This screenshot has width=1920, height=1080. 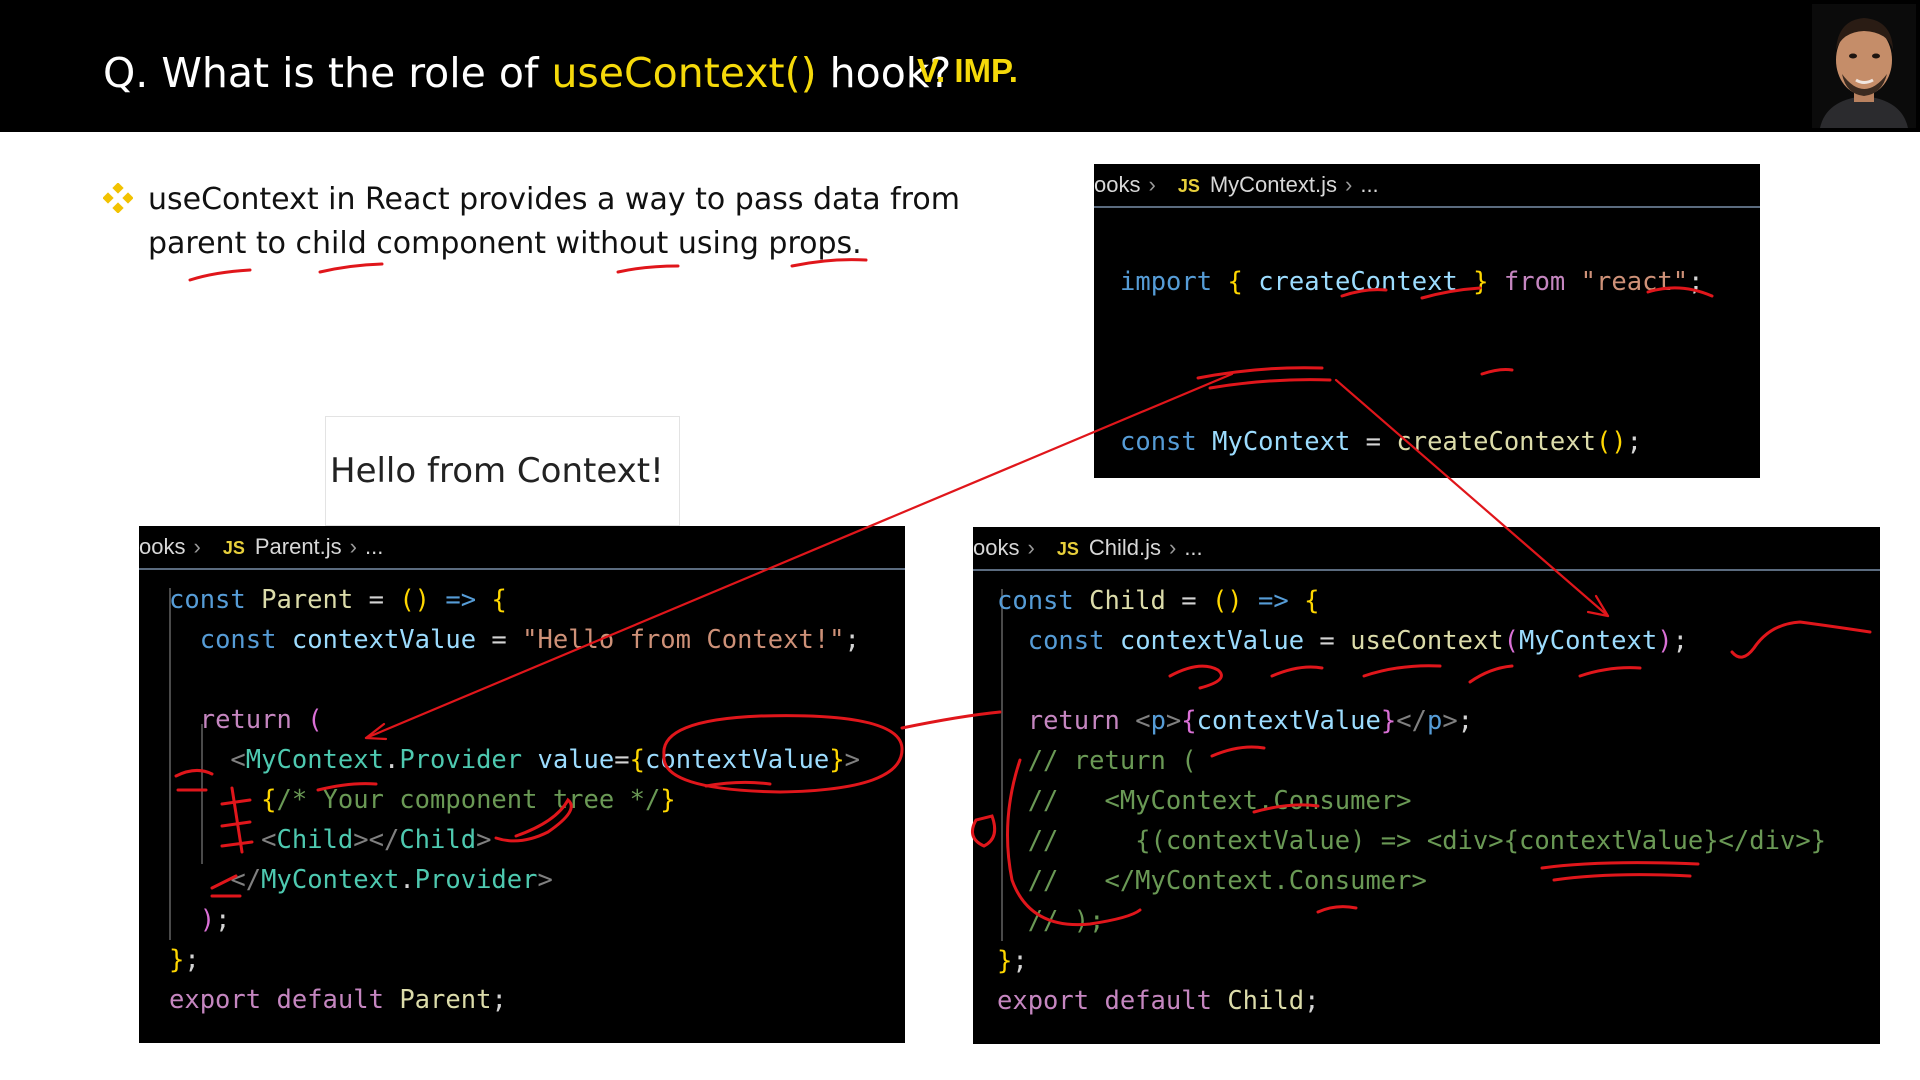 What do you see at coordinates (514, 880) in the screenshot?
I see `code-line: </MyContext.Provider>` at bounding box center [514, 880].